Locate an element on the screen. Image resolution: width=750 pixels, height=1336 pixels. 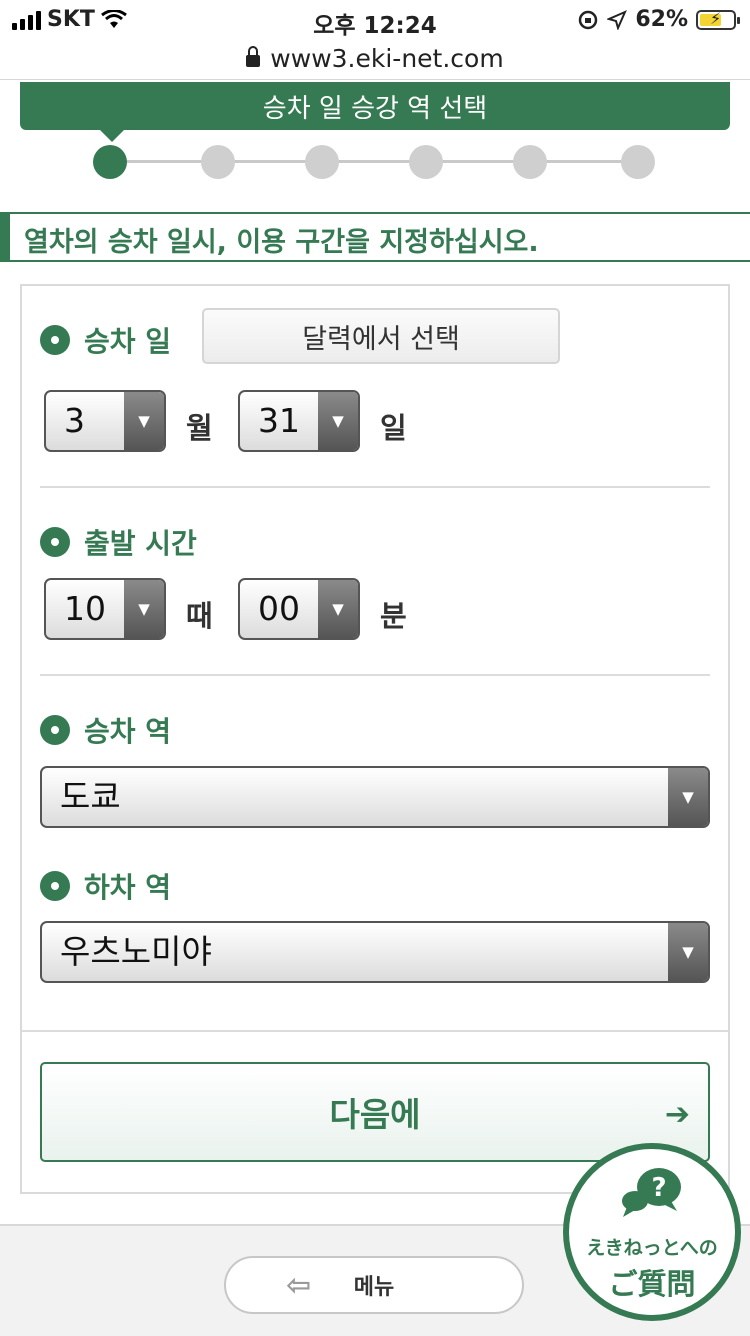
date-label: 승차 일 is located at coordinates (105, 340).